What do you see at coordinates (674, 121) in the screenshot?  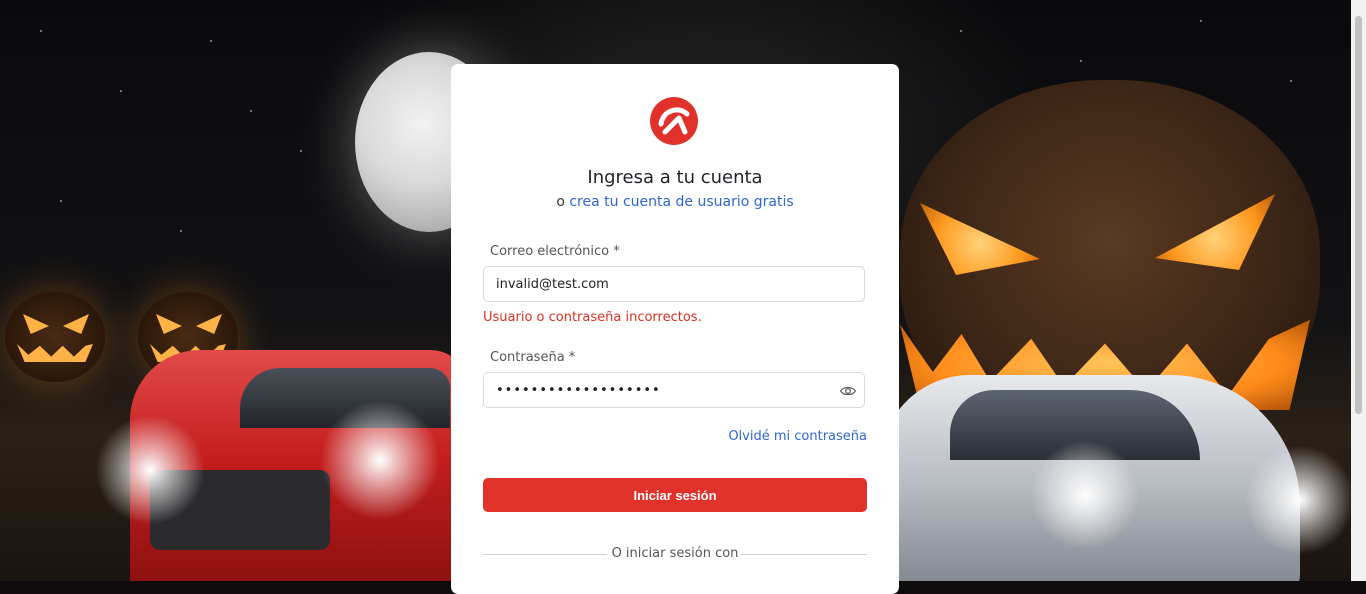 I see `brand-logo-icon` at bounding box center [674, 121].